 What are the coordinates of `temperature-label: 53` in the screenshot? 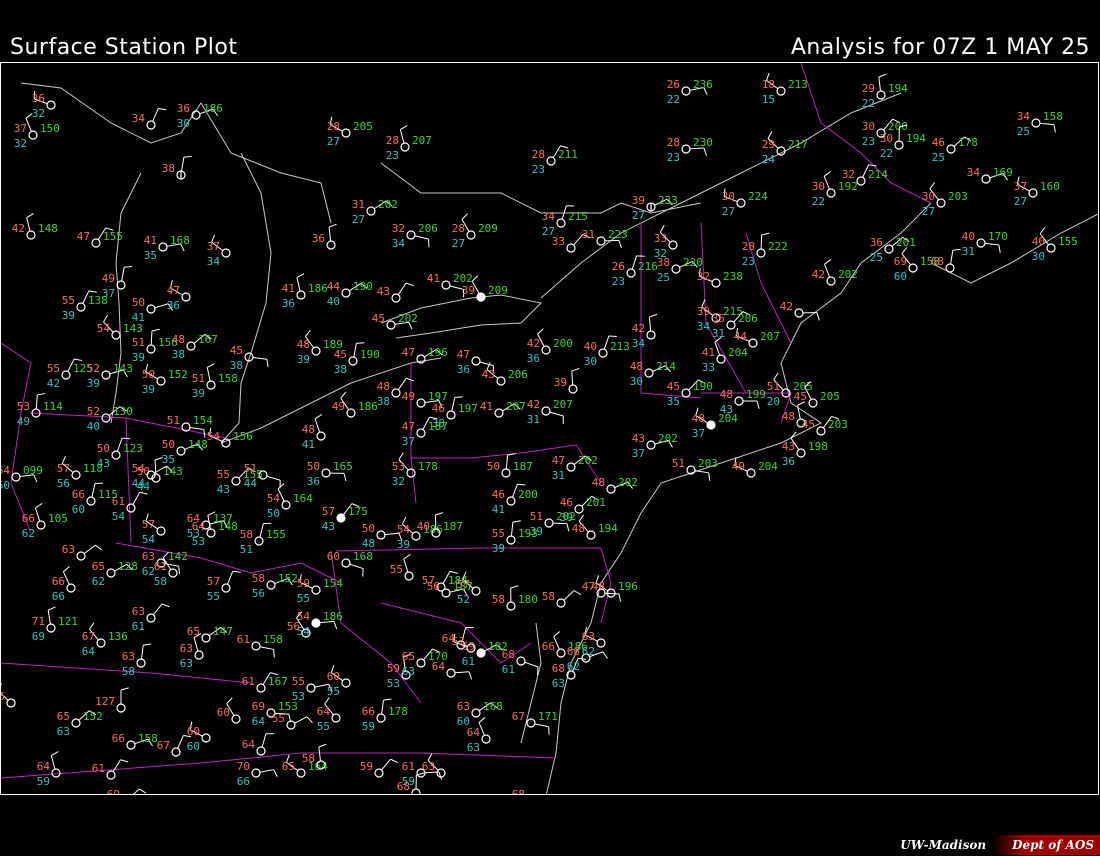 It's located at (398, 466).